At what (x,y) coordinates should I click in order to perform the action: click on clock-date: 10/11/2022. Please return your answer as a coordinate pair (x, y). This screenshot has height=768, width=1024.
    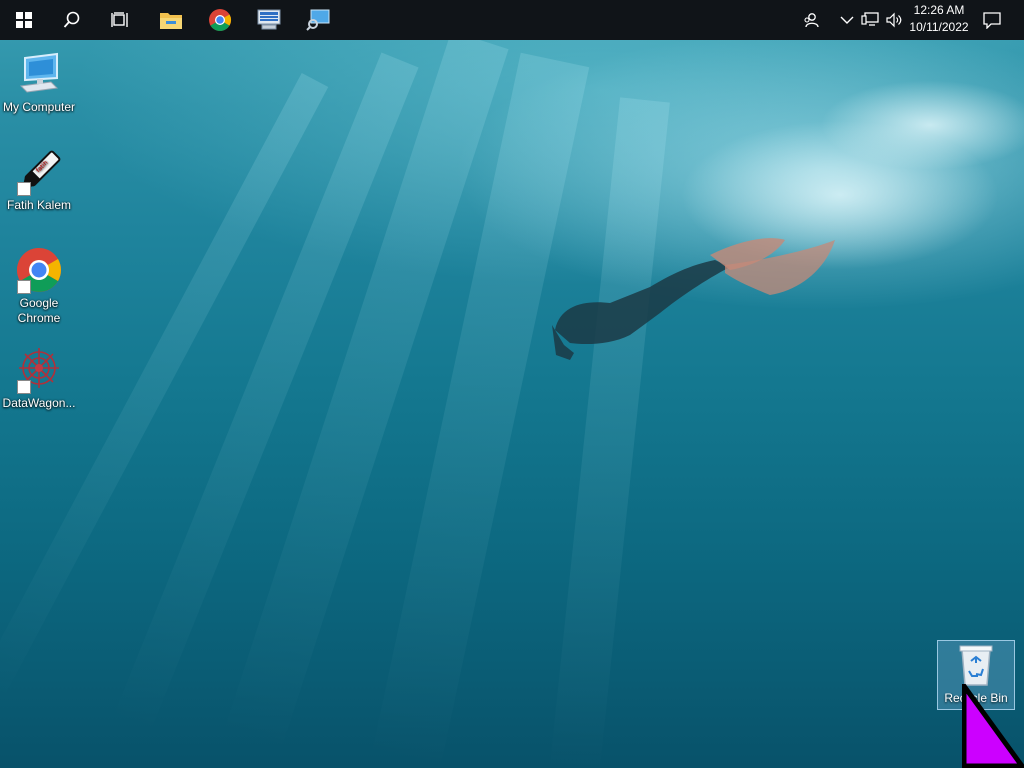
    Looking at the image, I should click on (939, 27).